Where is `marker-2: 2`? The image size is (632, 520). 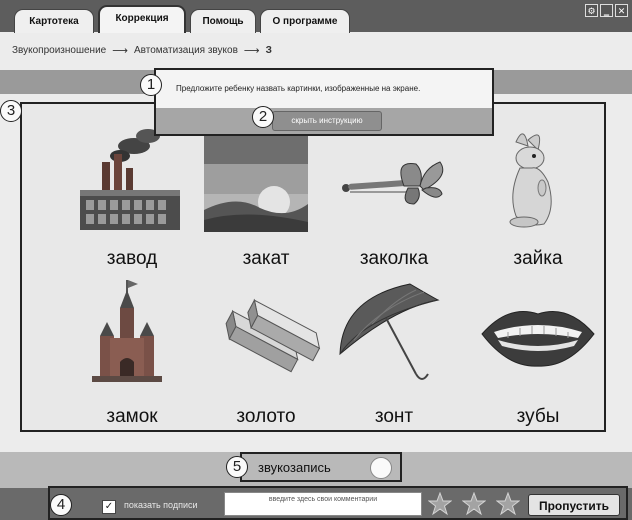 marker-2: 2 is located at coordinates (263, 117).